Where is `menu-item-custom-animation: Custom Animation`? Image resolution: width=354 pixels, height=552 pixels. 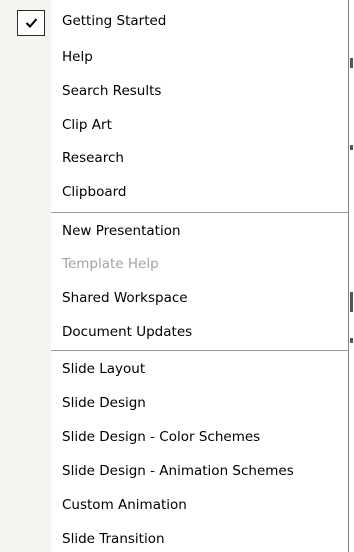
menu-item-custom-animation: Custom Animation is located at coordinates (174, 505).